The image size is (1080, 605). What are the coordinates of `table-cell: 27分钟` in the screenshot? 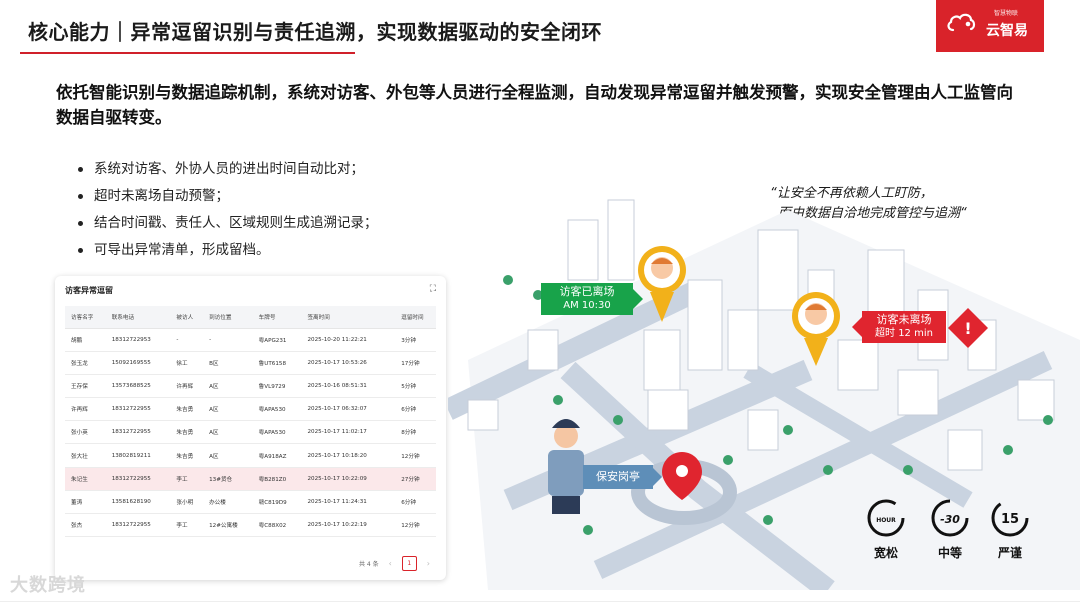 It's located at (415, 479).